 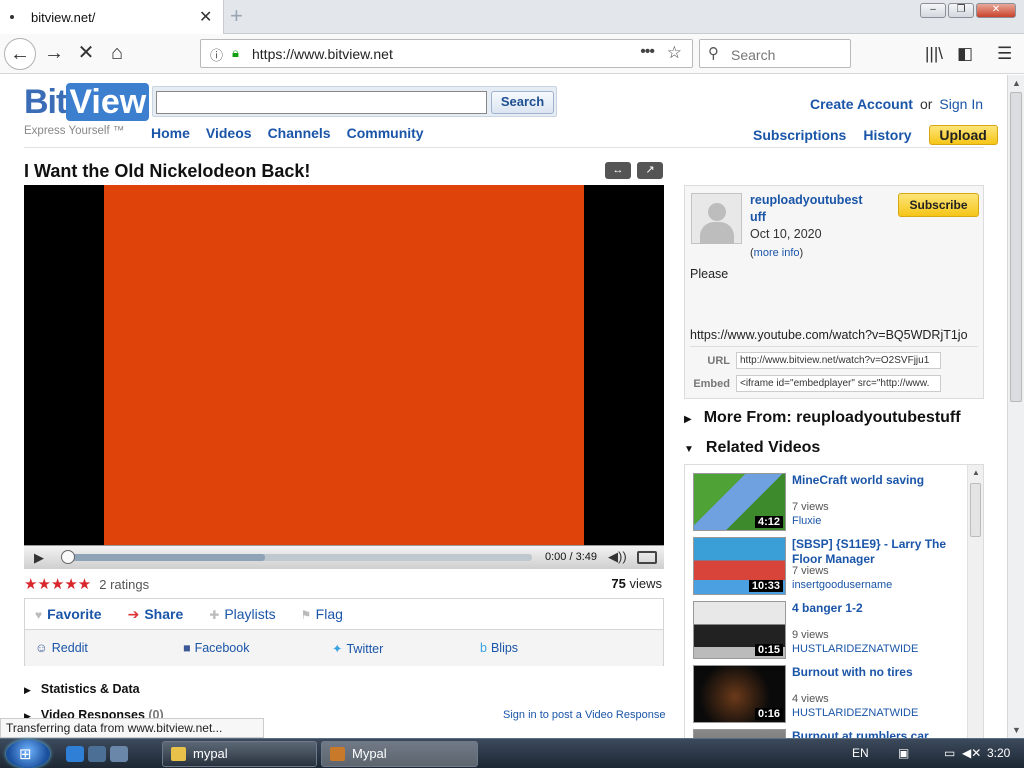 What do you see at coordinates (12, 17) in the screenshot?
I see `loading-indicator-icon` at bounding box center [12, 17].